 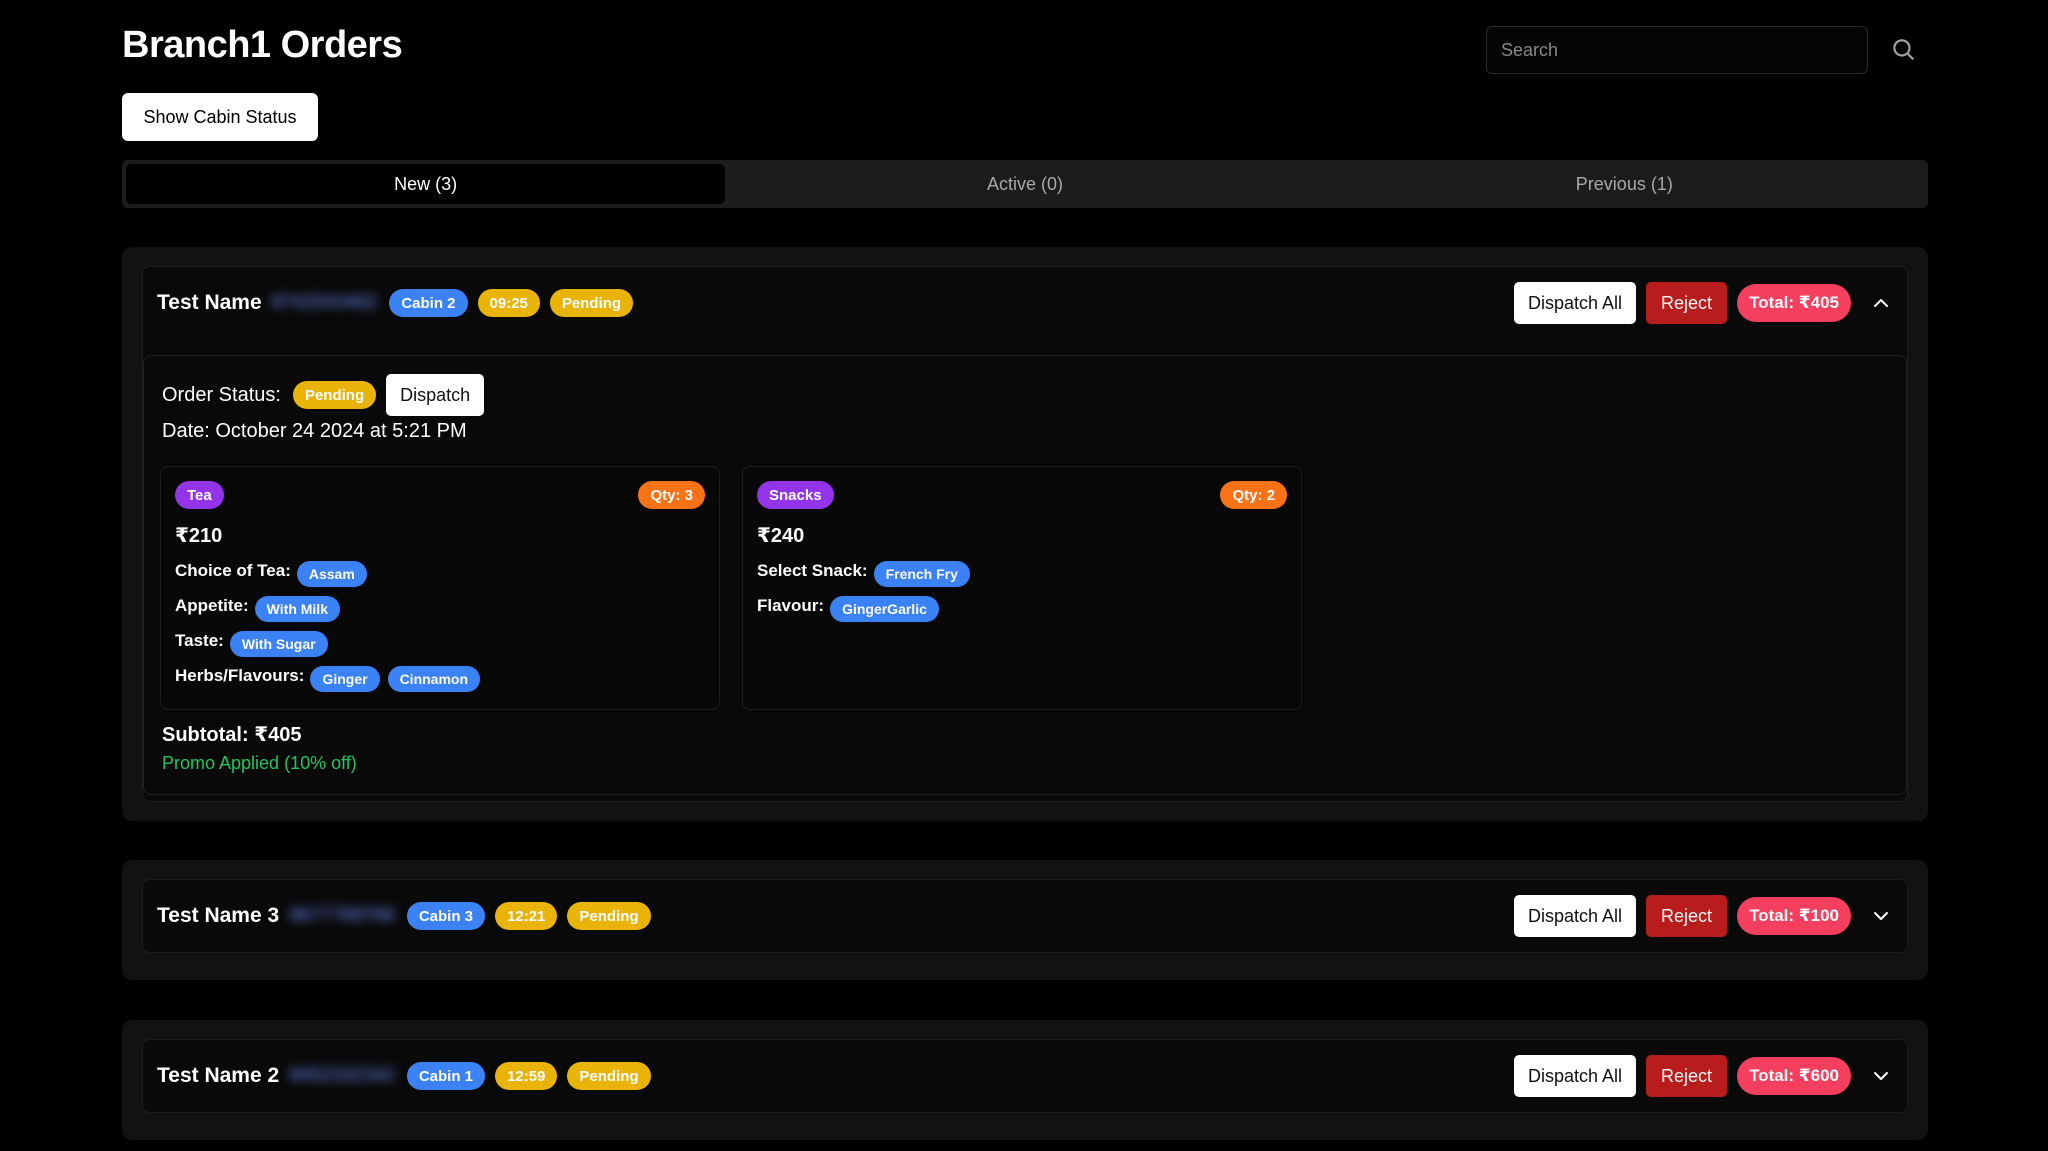 I want to click on page-title: Branch1 Orders, so click(x=262, y=45).